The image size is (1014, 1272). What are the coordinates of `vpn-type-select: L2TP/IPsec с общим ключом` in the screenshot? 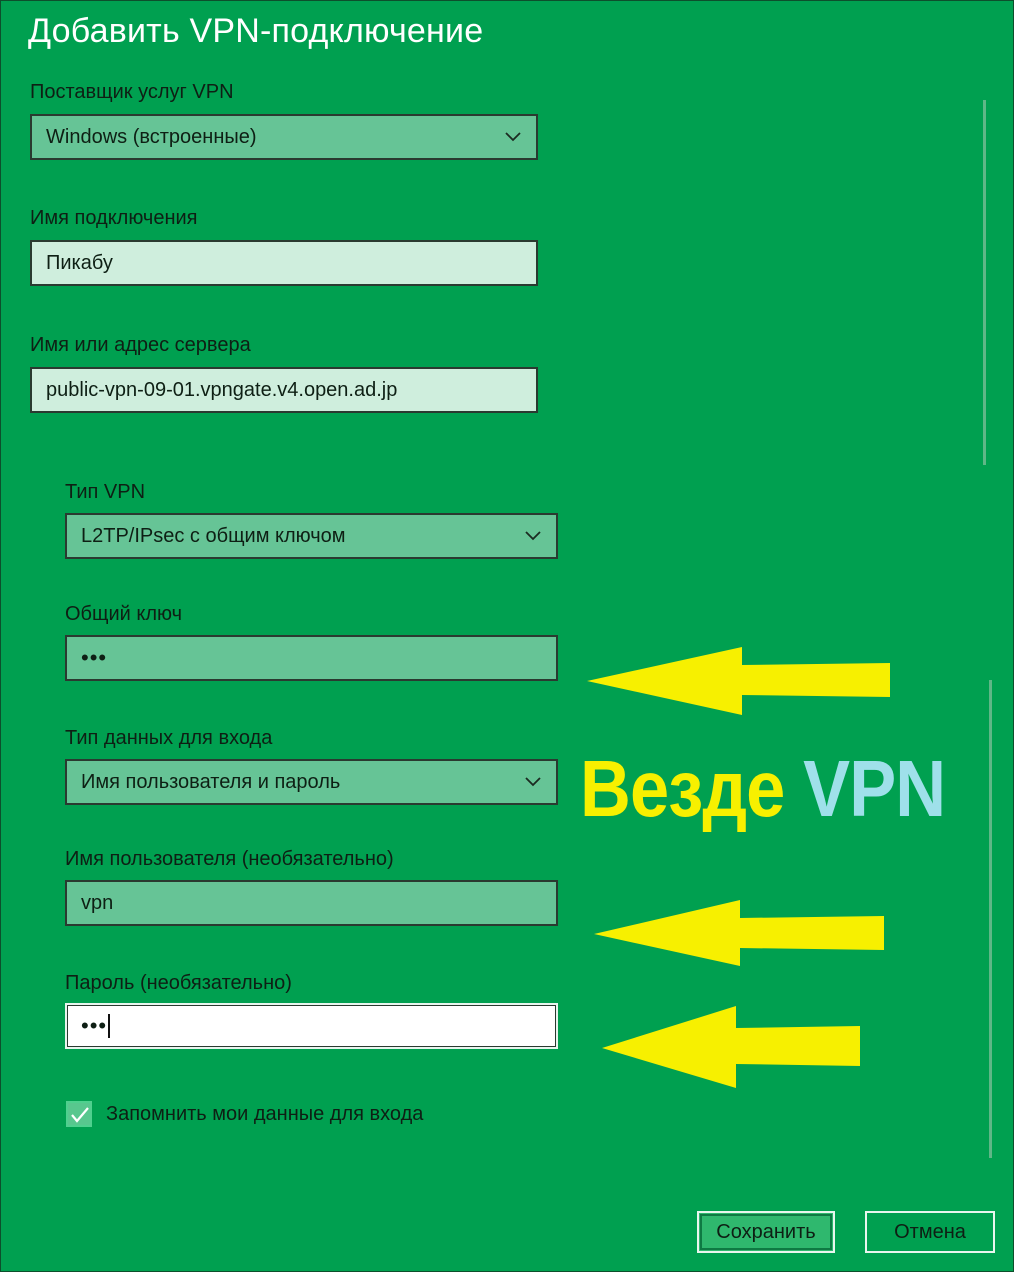 It's located at (311, 536).